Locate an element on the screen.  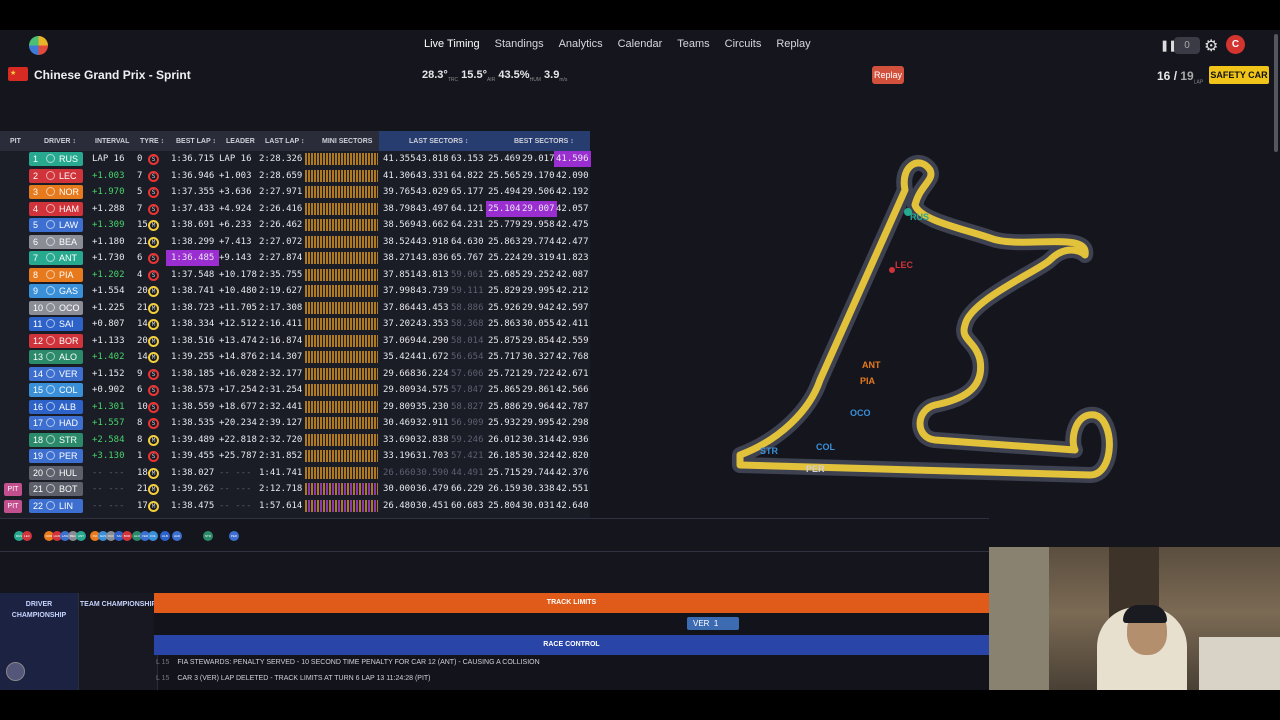
gap-dot-bor: BOR is located at coordinates (127, 536).